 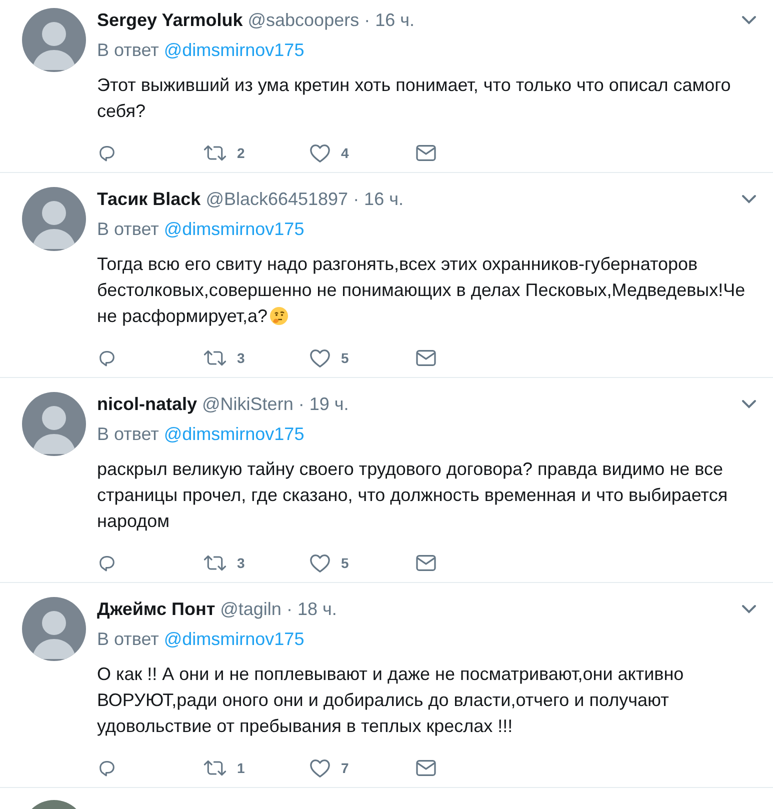 What do you see at coordinates (251, 609) in the screenshot?
I see `author-handle: @tagiln` at bounding box center [251, 609].